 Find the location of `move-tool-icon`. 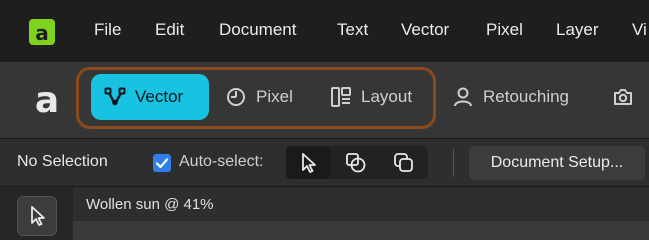

move-tool-icon is located at coordinates (38, 216).